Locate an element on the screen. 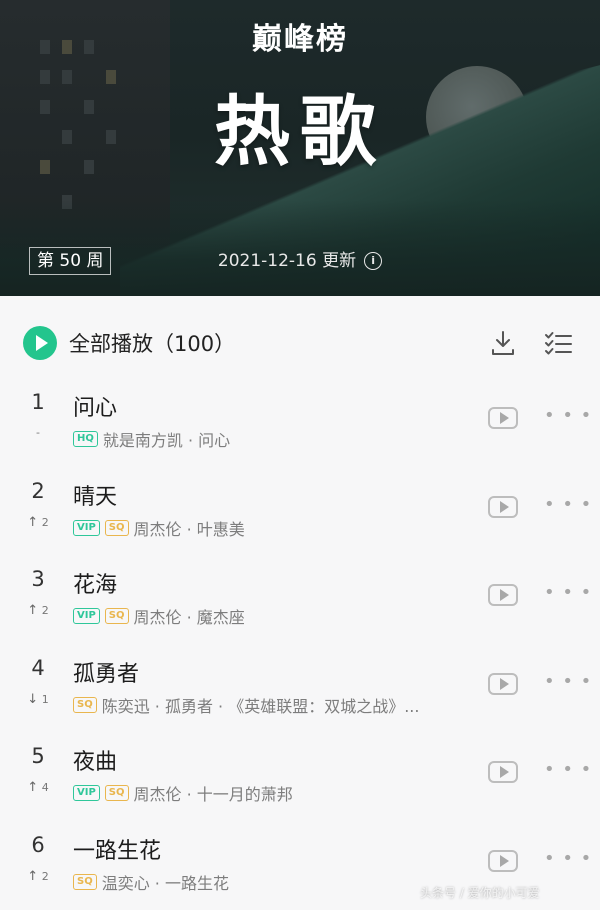  list-toolbar: 全部播放（100） is located at coordinates (300, 336).